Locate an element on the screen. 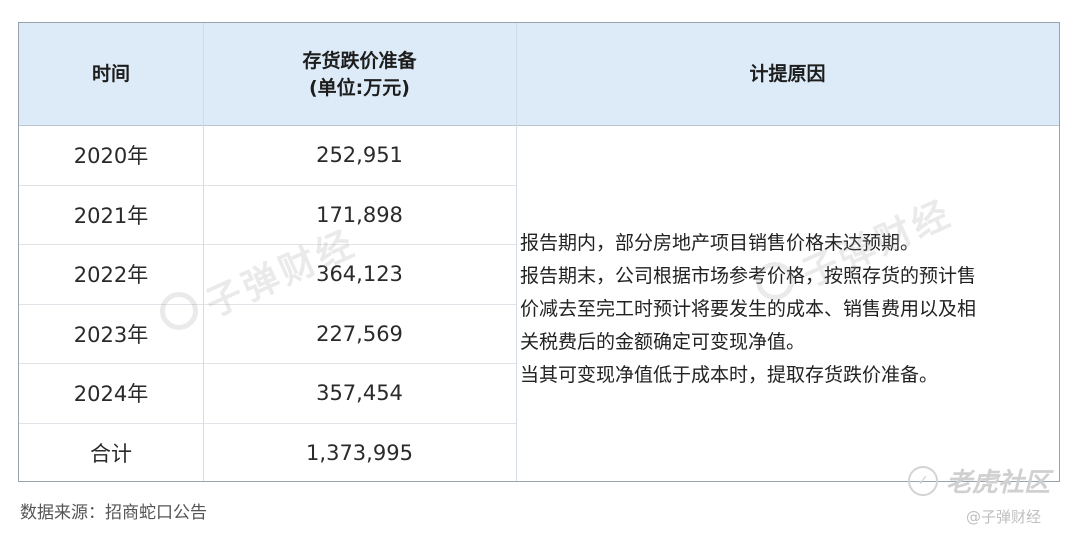 This screenshot has width=1080, height=540. header-impairment: 存货跌价准备 (单位:万元) is located at coordinates (359, 74).